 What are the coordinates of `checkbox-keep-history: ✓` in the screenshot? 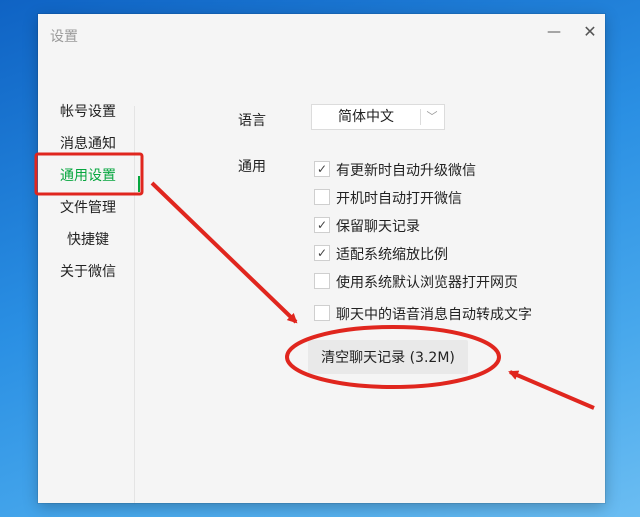 It's located at (322, 225).